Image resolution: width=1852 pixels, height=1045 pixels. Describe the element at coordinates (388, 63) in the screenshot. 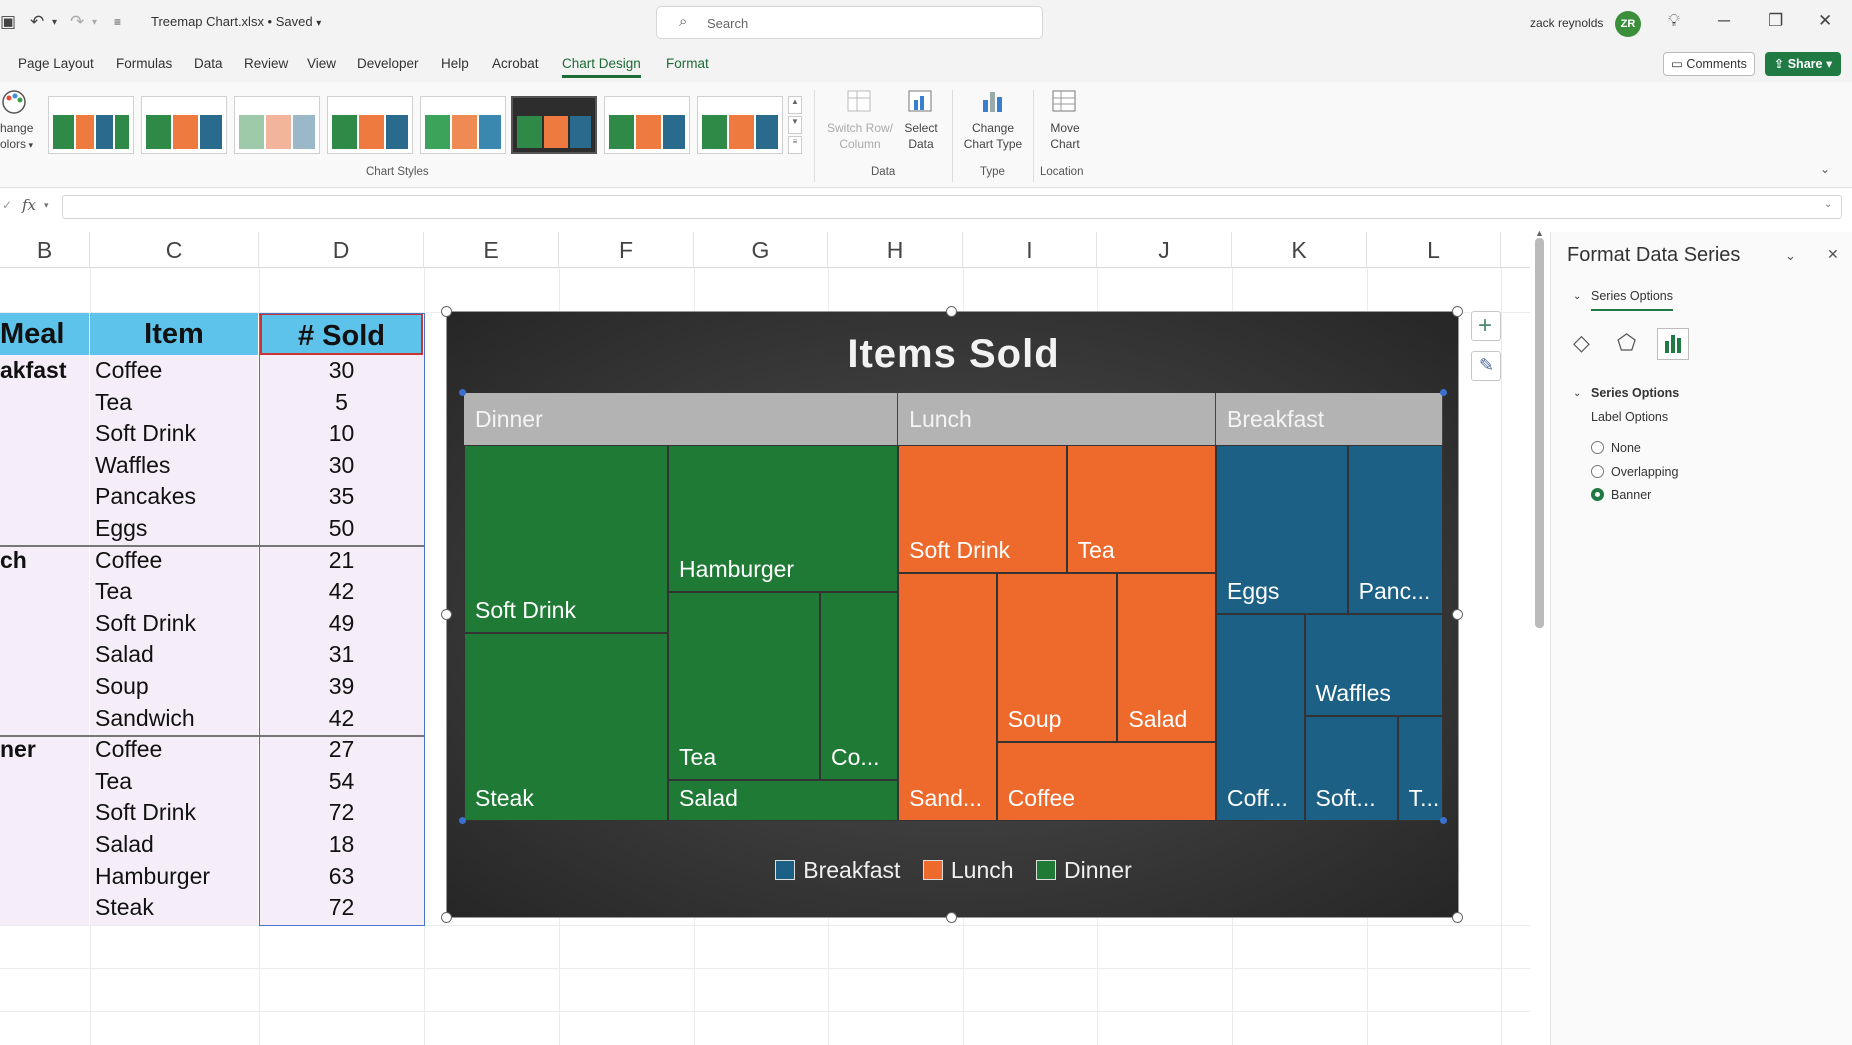

I see `tab-developer: Developer` at that location.